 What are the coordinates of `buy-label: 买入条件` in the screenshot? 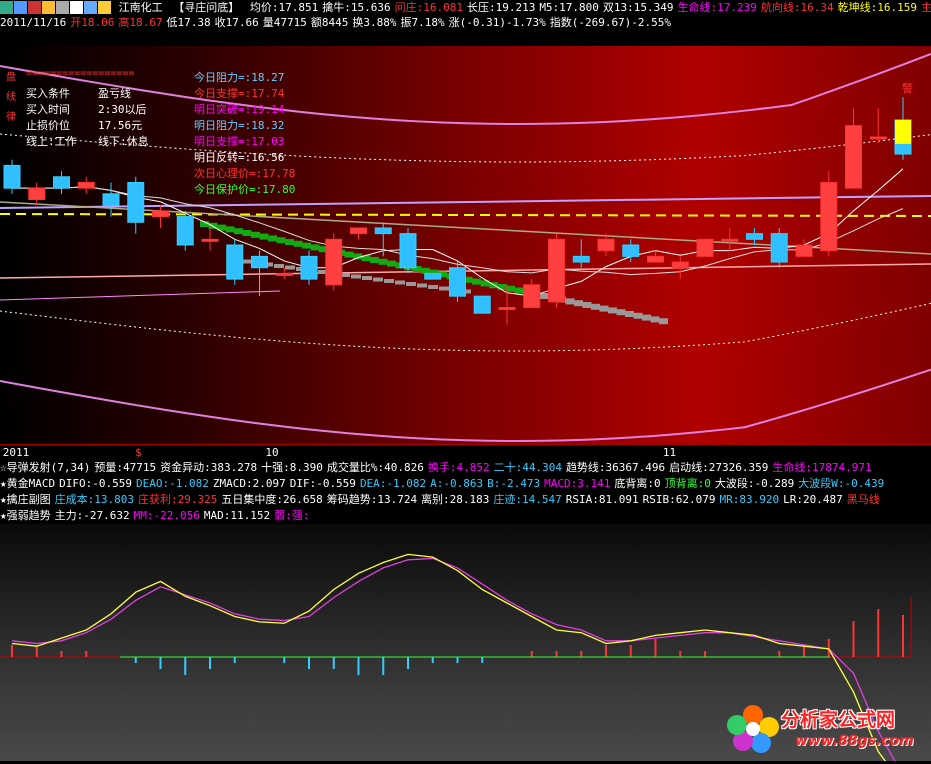 It's located at (48, 93).